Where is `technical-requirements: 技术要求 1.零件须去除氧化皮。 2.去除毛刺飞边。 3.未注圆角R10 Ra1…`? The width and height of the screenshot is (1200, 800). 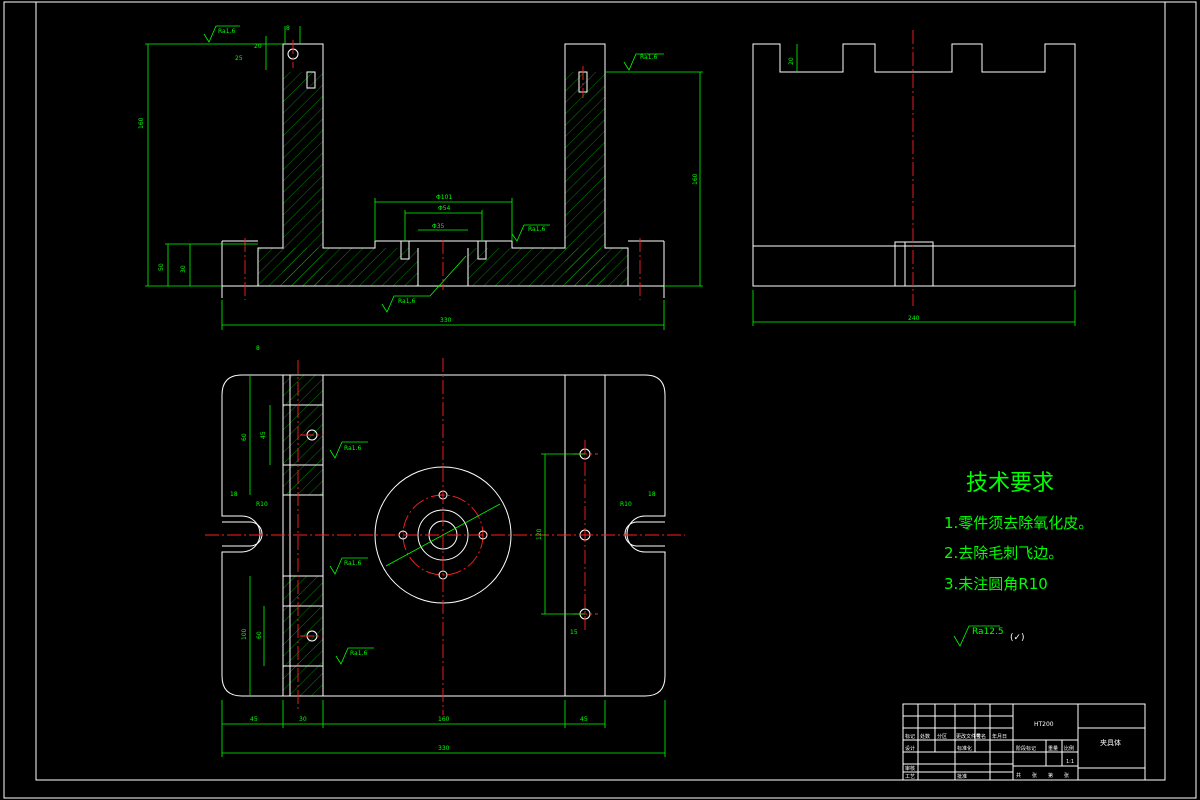 technical-requirements: 技术要求 1.零件须去除氧化皮。 2.去除毛刺飞边。 3.未注圆角R10 Ra1… is located at coordinates (1018, 559).